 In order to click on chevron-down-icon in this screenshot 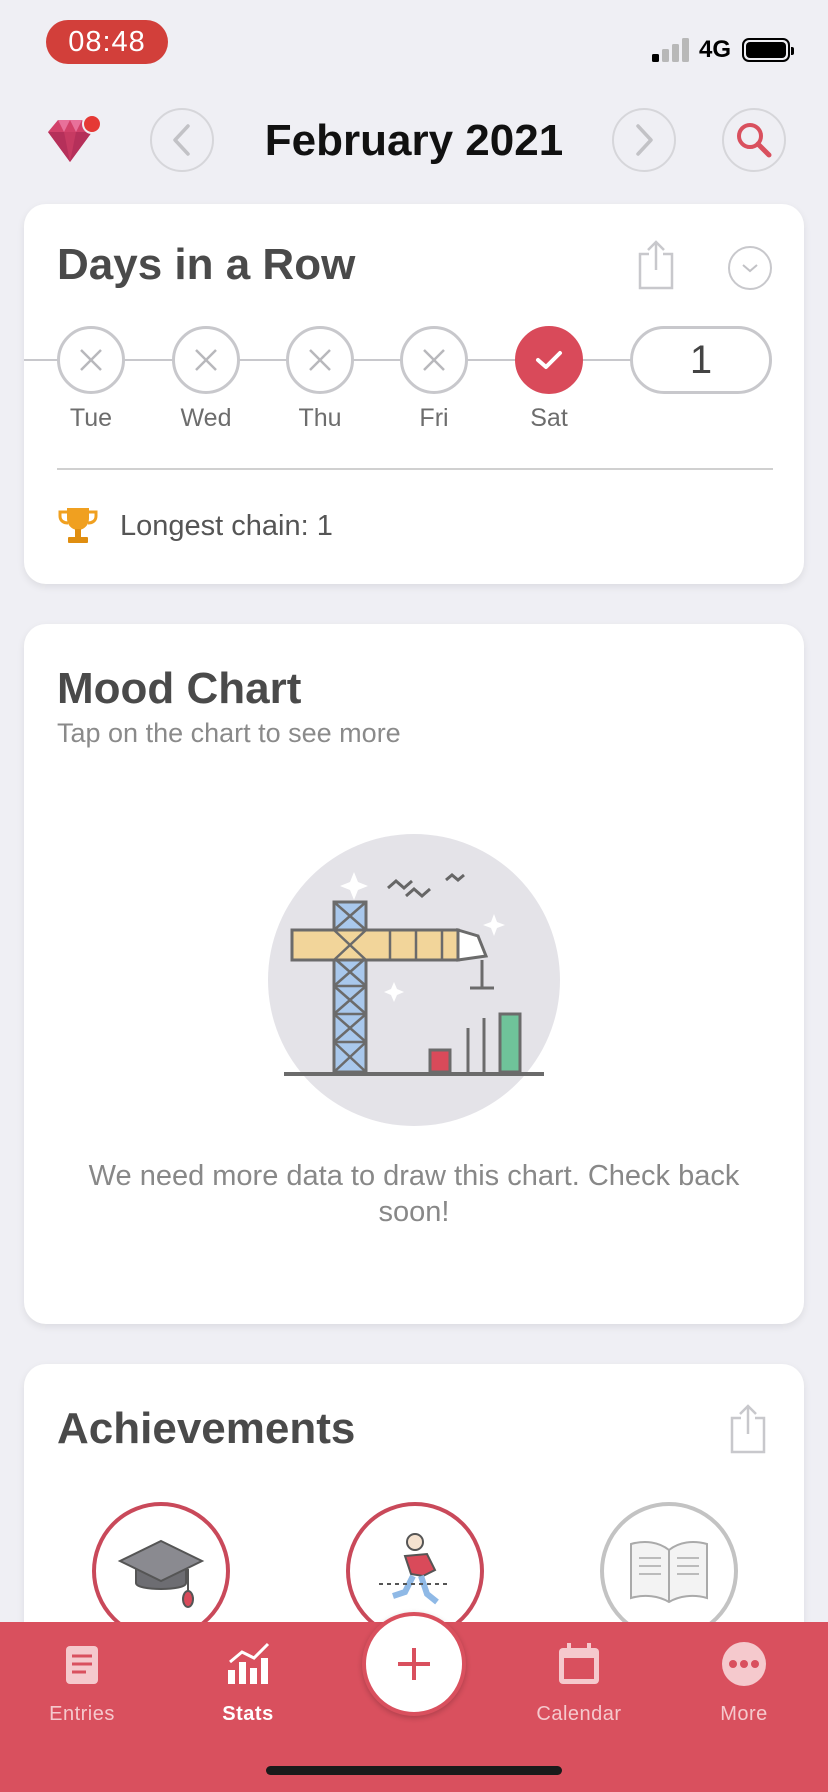, I will do `click(750, 268)`.